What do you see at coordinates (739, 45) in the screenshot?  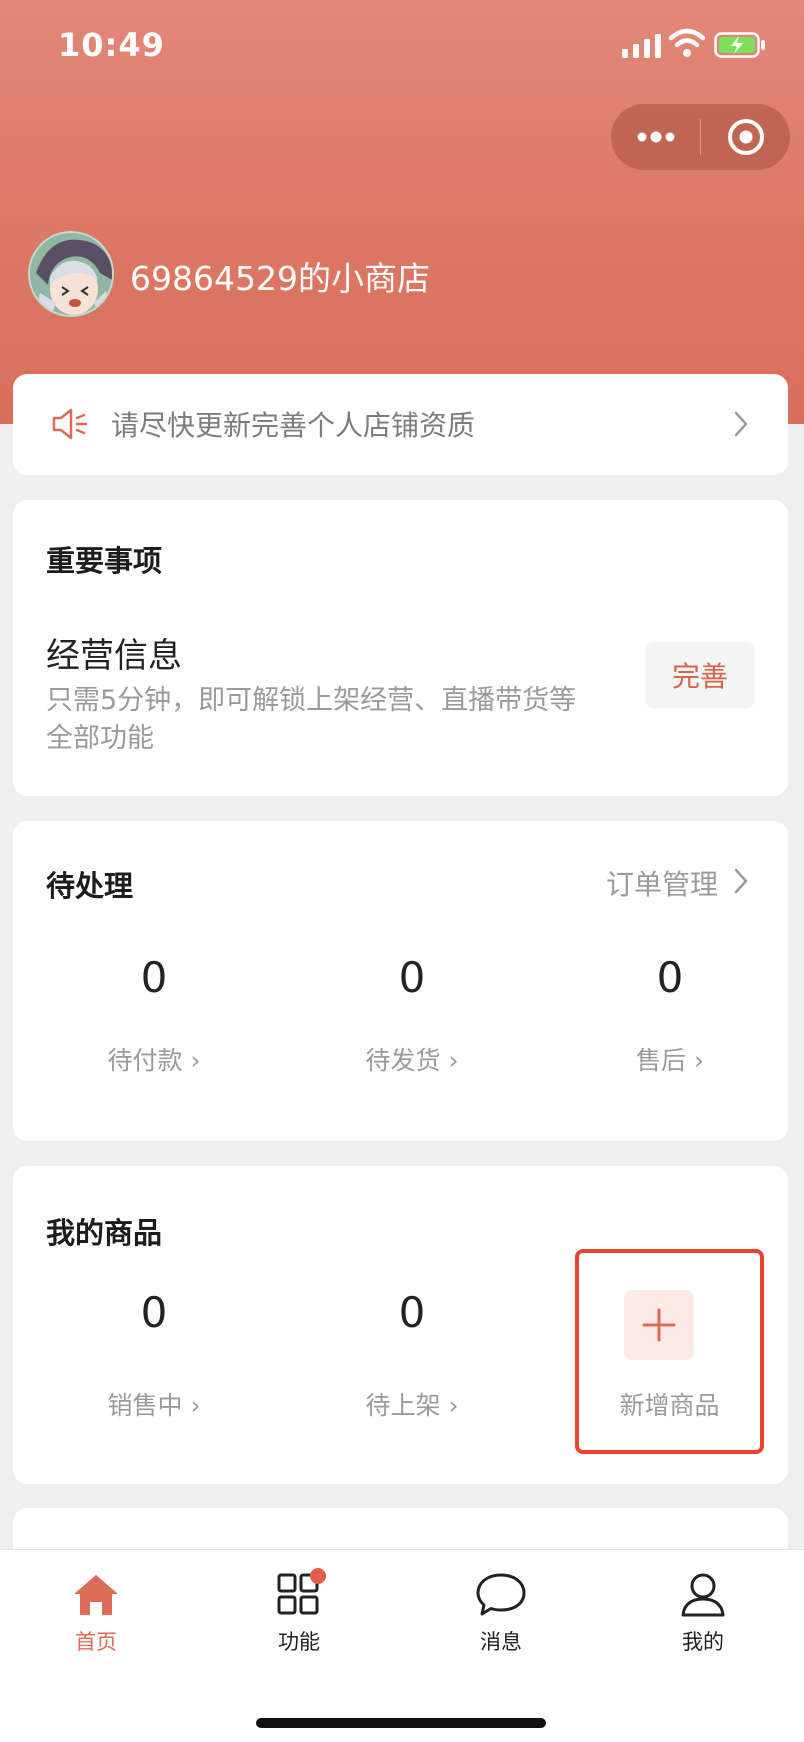 I see `battery-icon` at bounding box center [739, 45].